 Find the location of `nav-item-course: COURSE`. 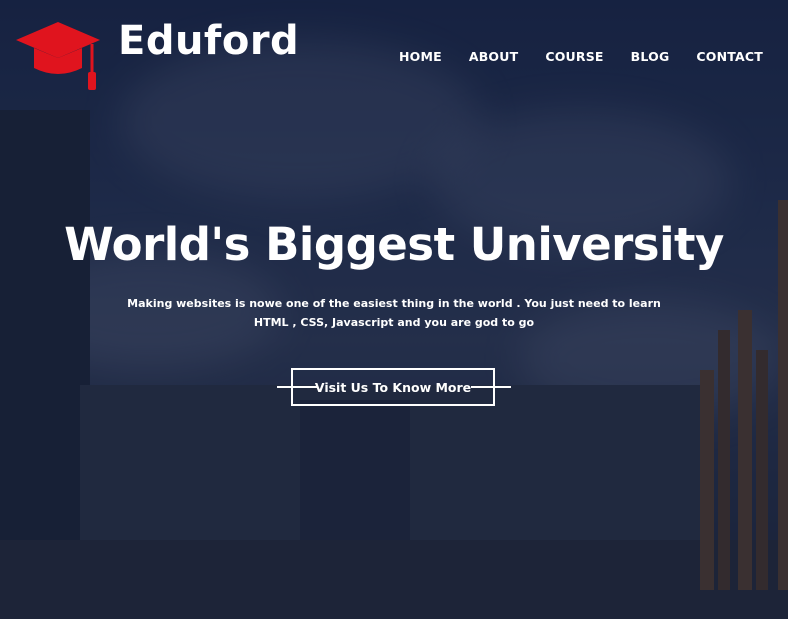

nav-item-course: COURSE is located at coordinates (574, 56).